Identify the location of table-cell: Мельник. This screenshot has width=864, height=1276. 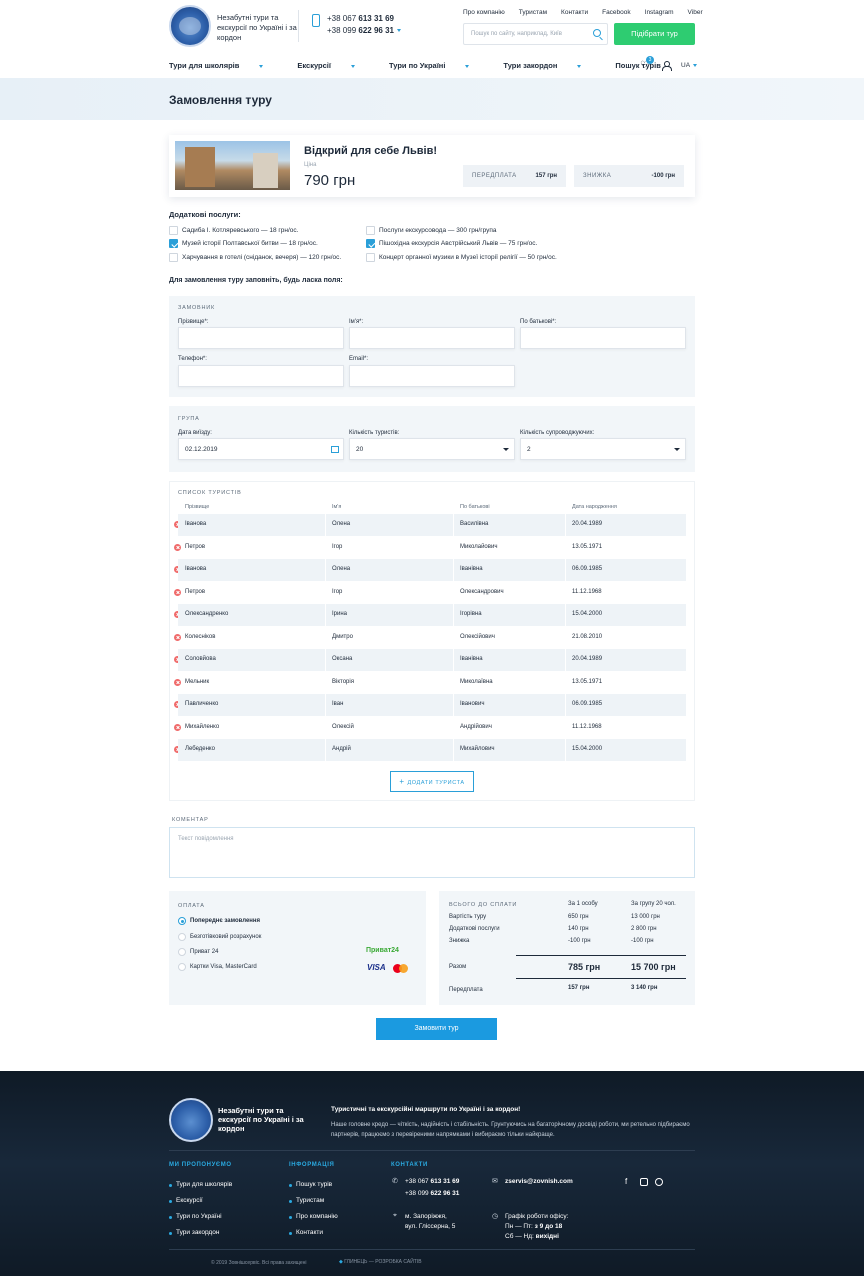
(197, 682).